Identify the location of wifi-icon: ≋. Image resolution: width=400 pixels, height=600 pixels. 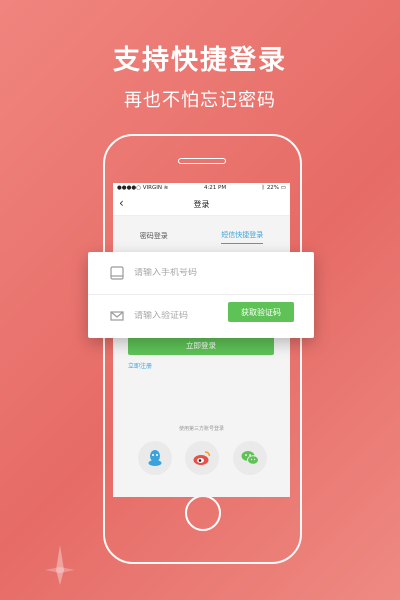
(166, 188).